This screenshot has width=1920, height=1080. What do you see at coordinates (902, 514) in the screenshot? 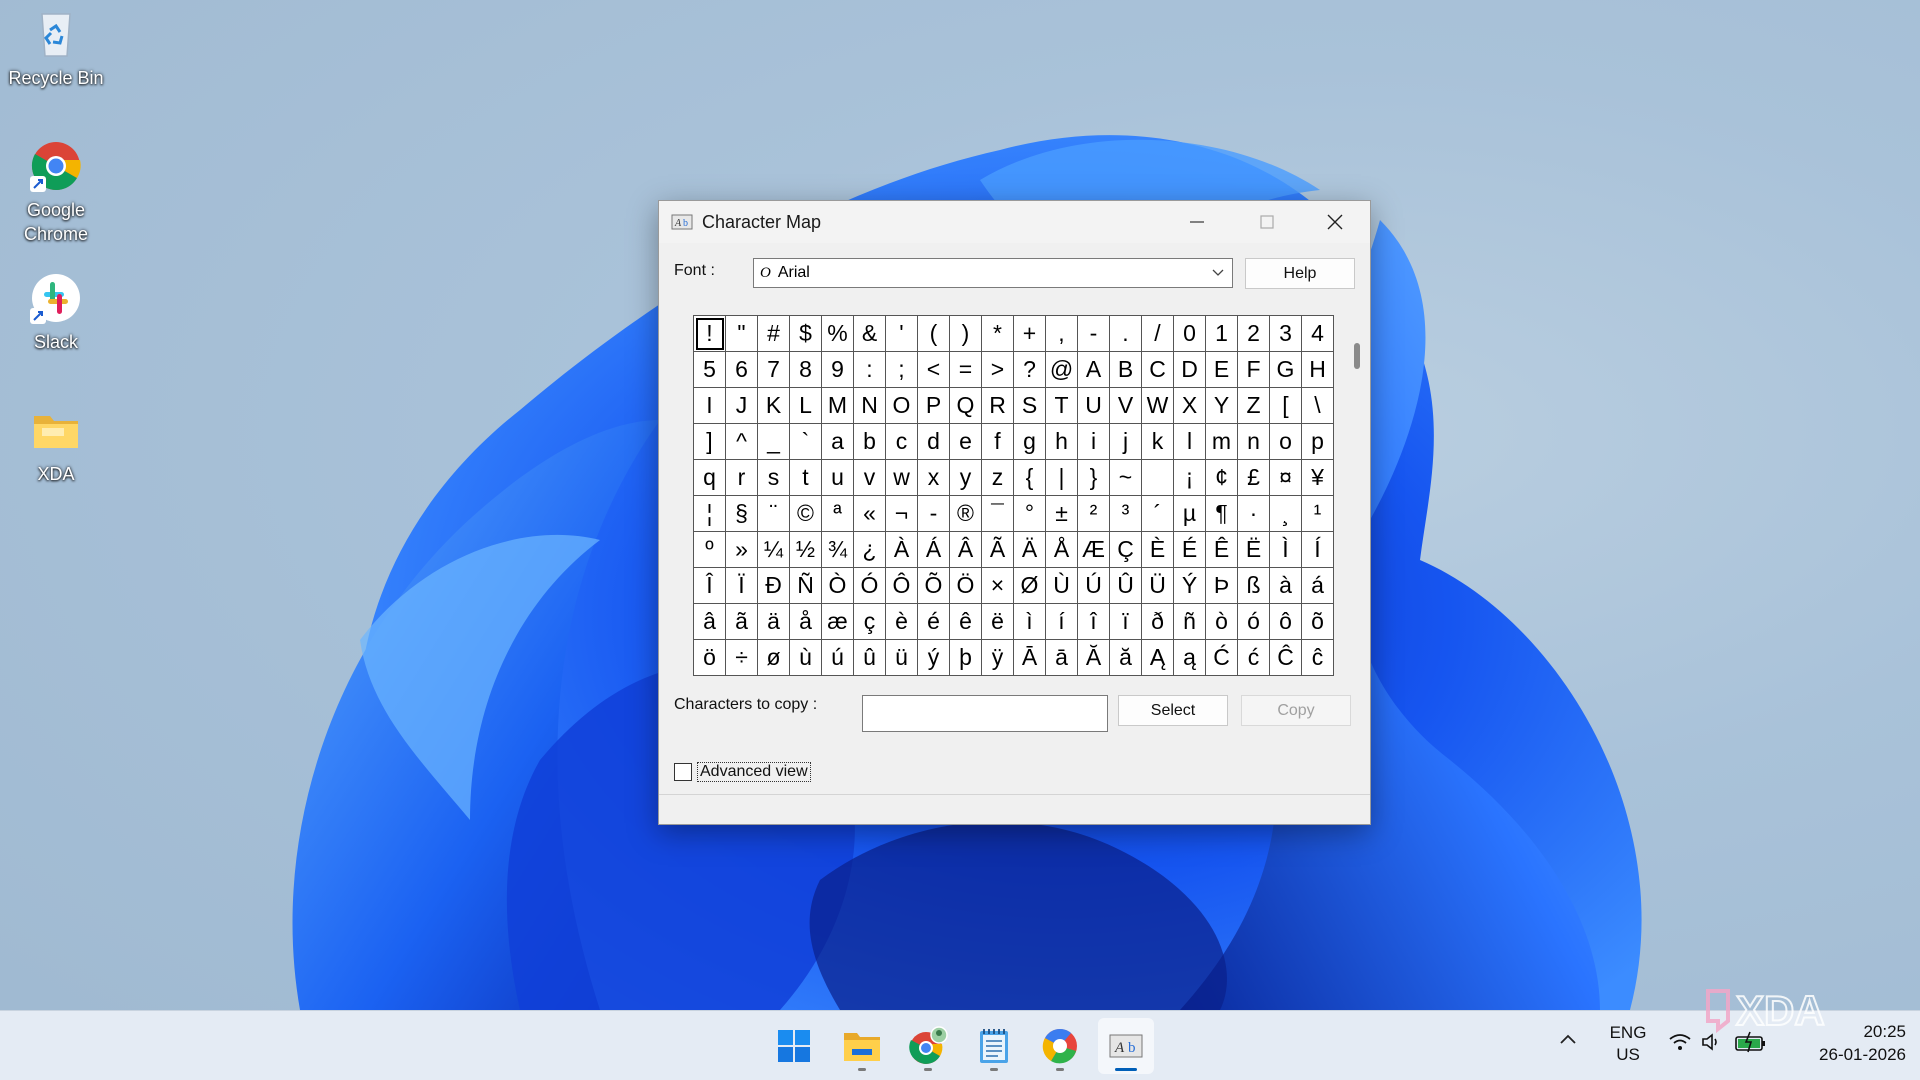
I see `character-cell: ¬` at bounding box center [902, 514].